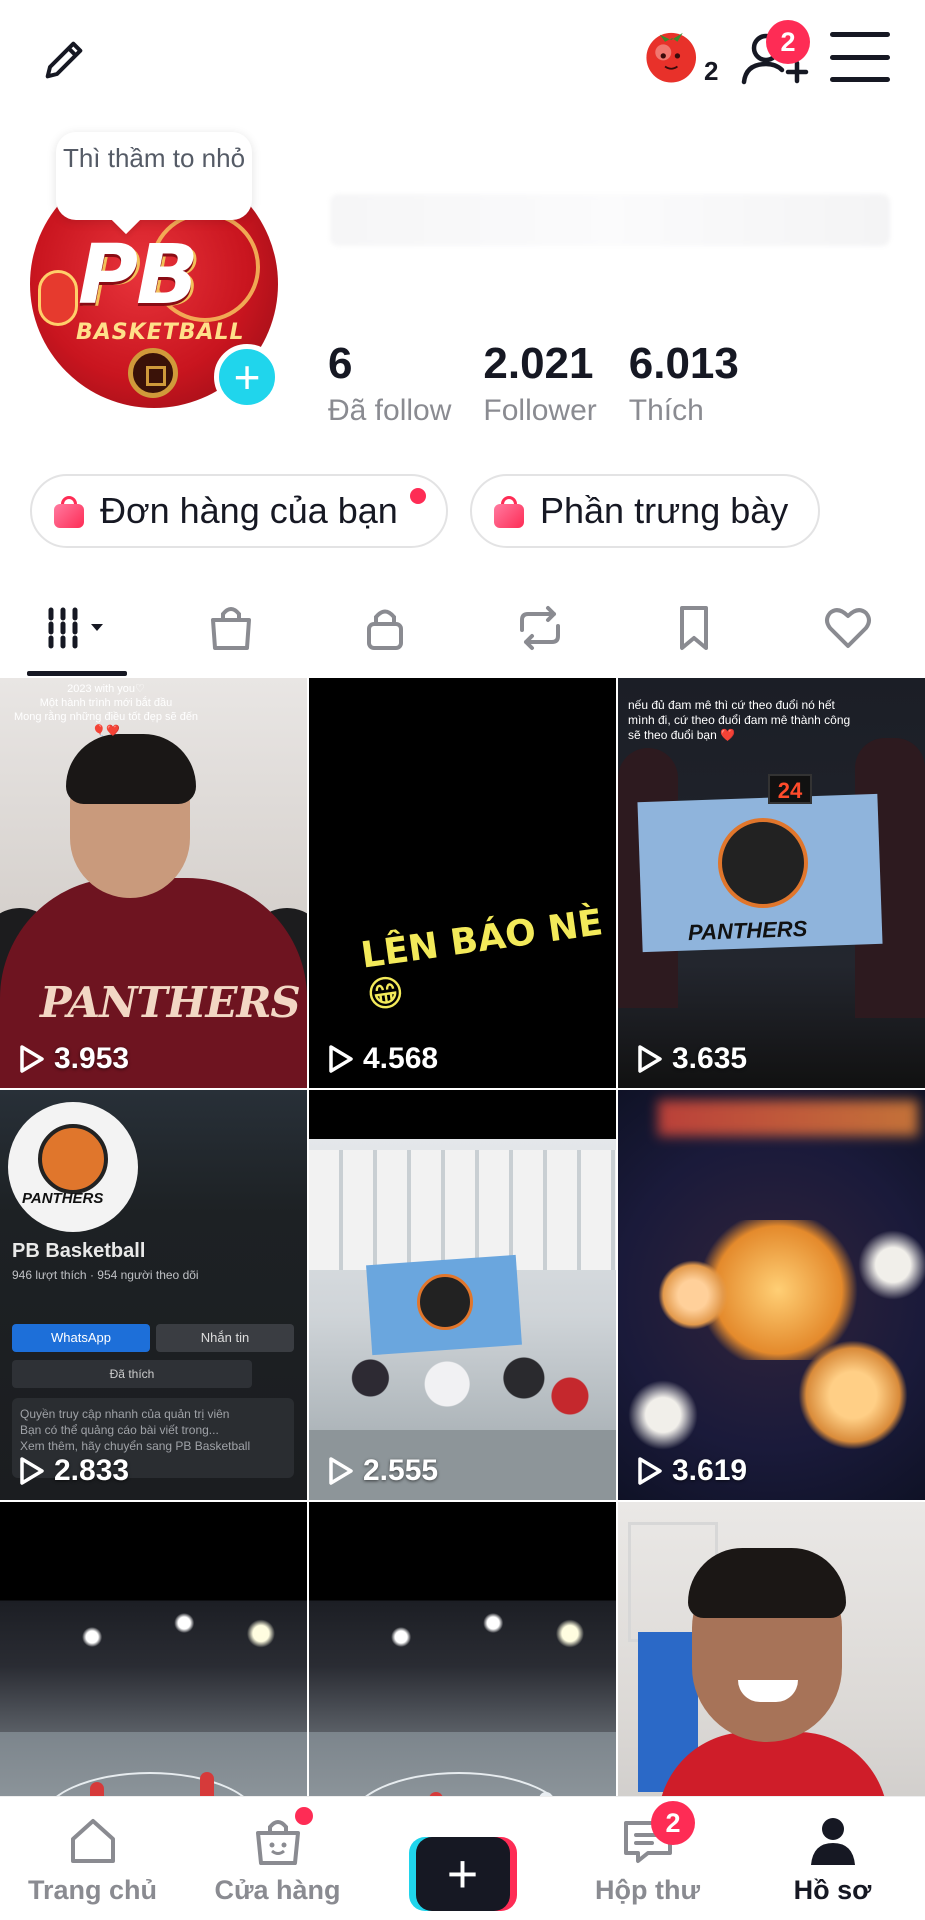 This screenshot has width=925, height=1920. What do you see at coordinates (832, 1890) in the screenshot?
I see `nav-profile-label: Hồ sơ` at bounding box center [832, 1890].